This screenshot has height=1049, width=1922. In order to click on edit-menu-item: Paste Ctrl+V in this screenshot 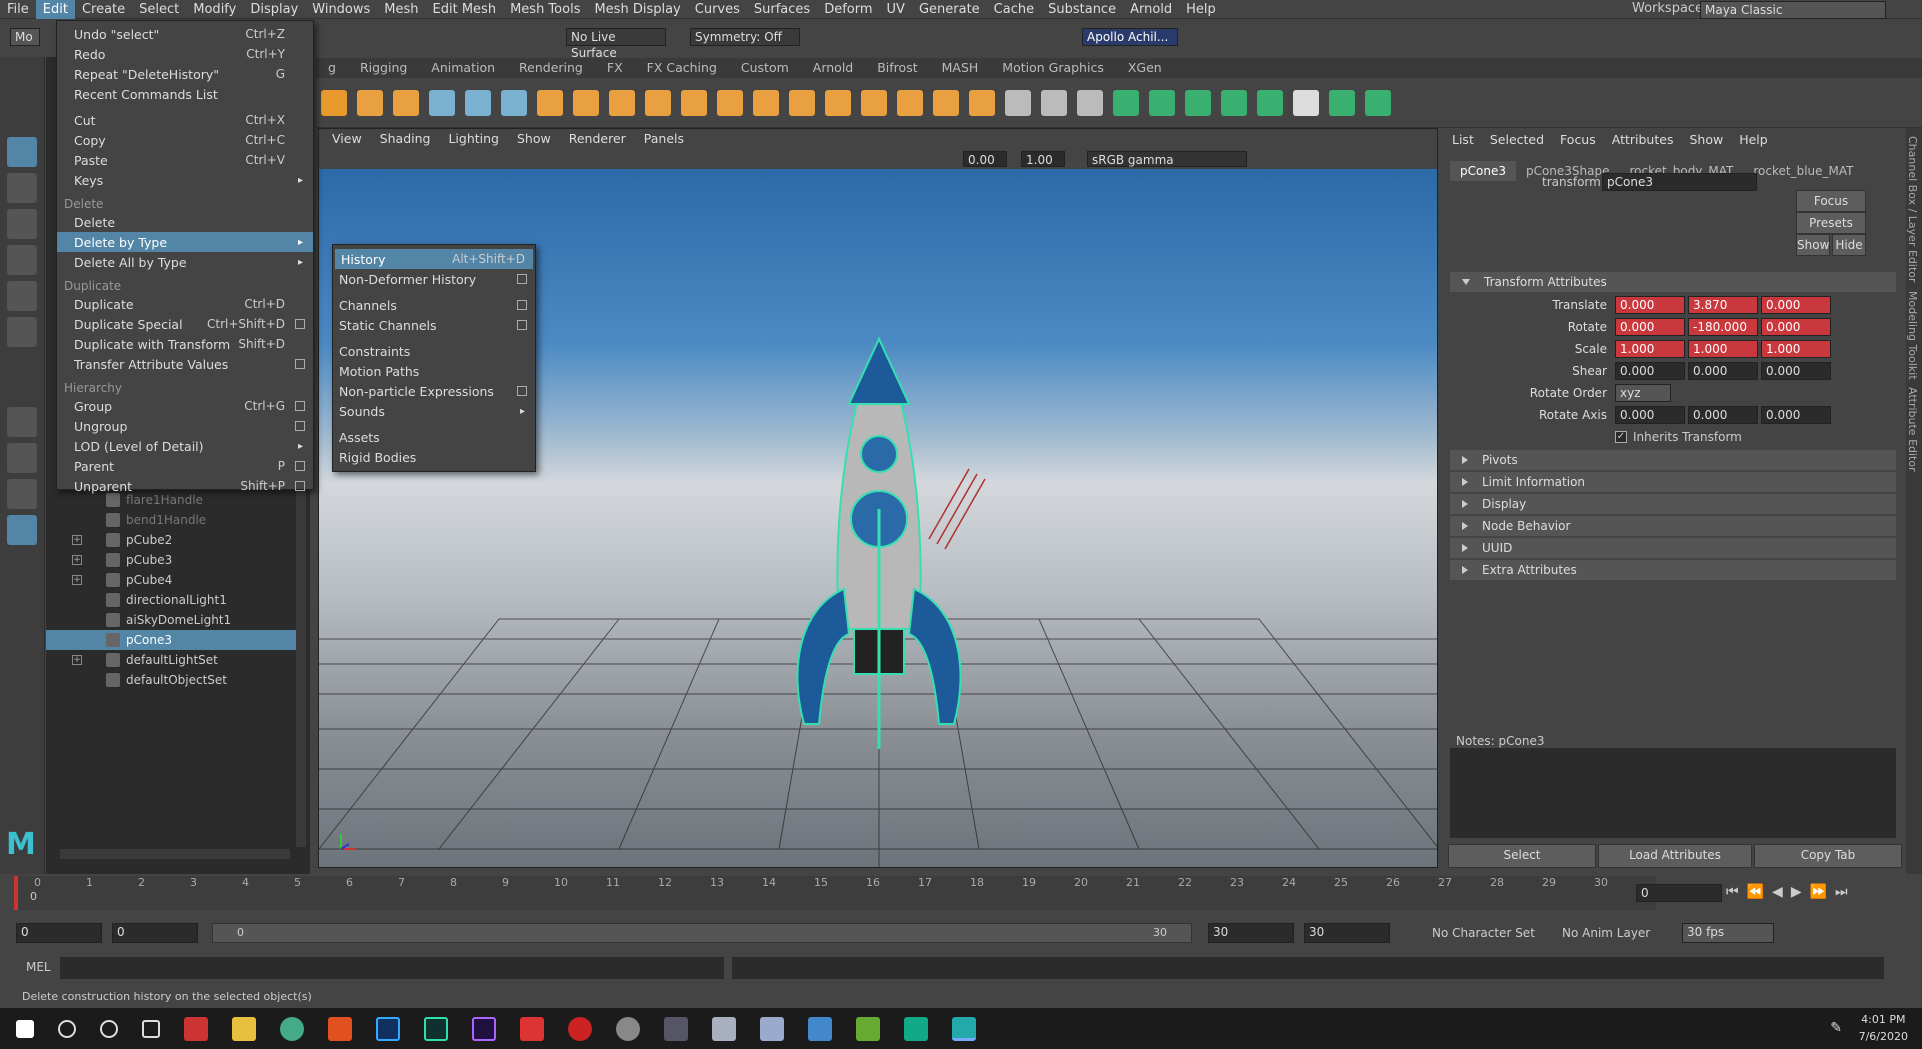, I will do `click(185, 160)`.